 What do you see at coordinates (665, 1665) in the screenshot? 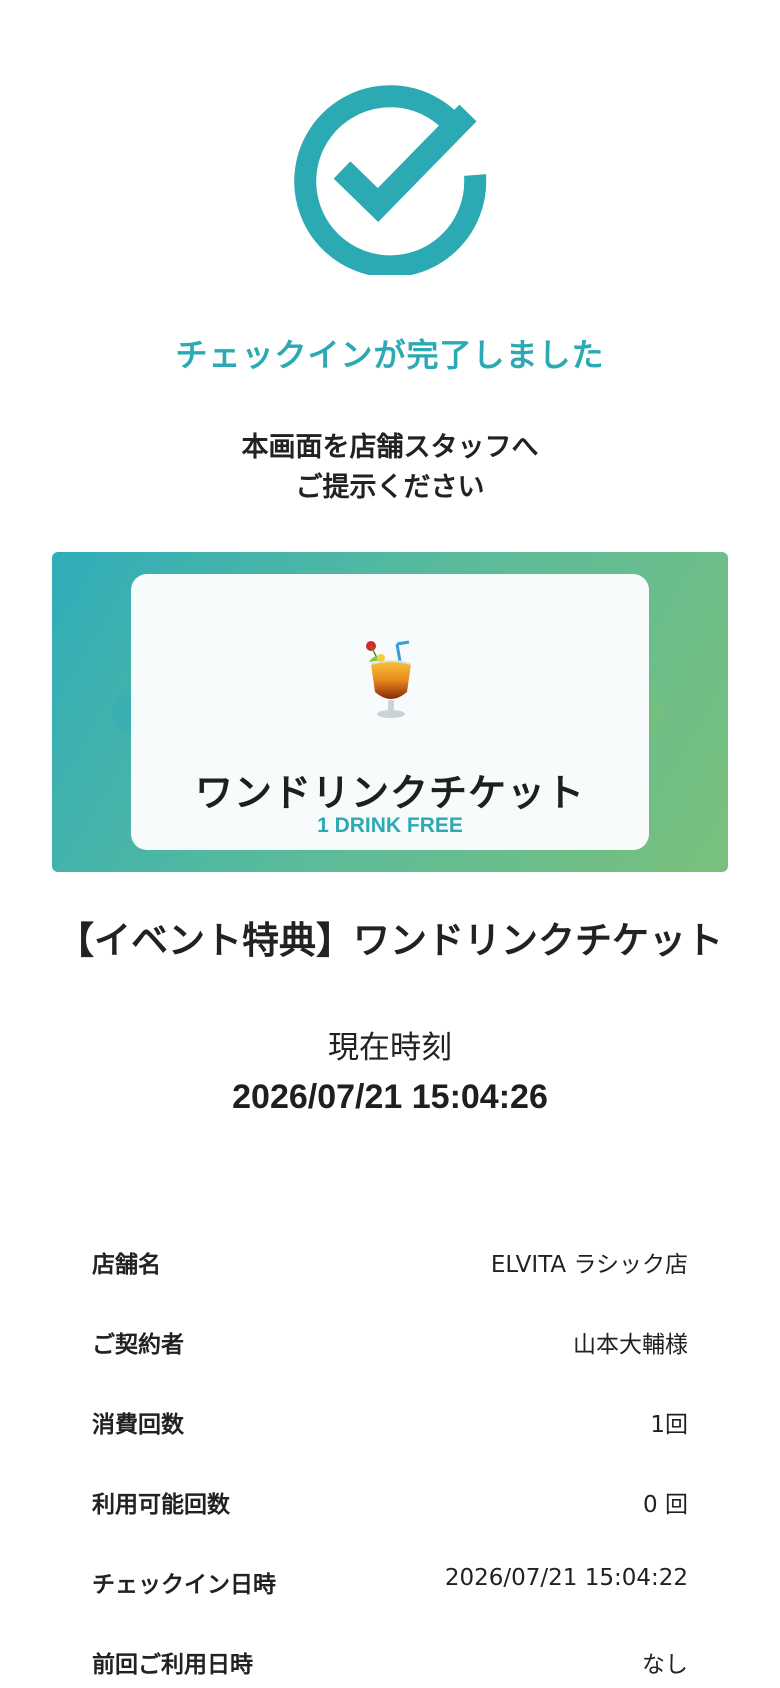
I see `detail-value: なし` at bounding box center [665, 1665].